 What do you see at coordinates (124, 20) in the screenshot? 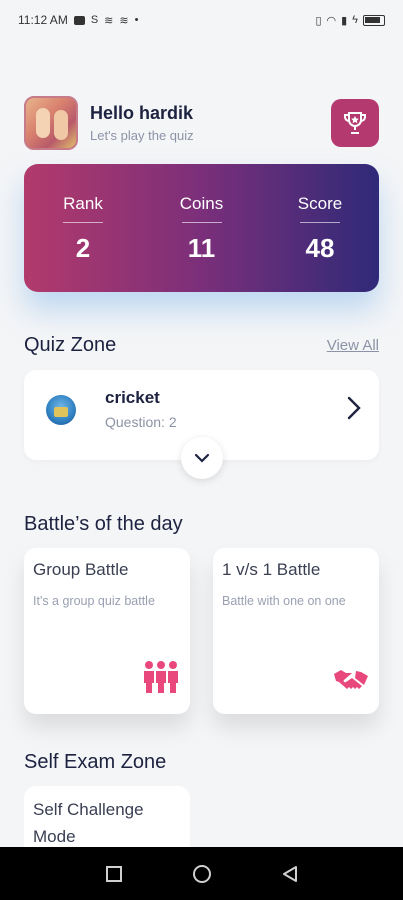
I see `wifi-call-icon-2: ≋` at bounding box center [124, 20].